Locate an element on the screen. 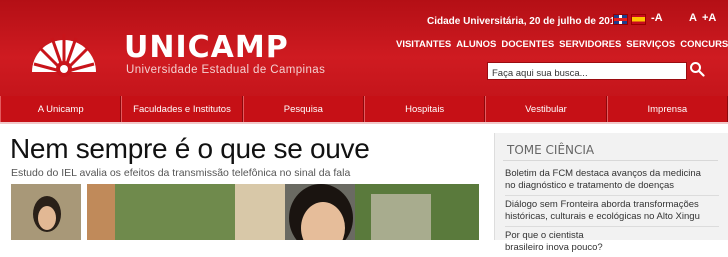 This screenshot has width=728, height=257. search-input is located at coordinates (587, 73).